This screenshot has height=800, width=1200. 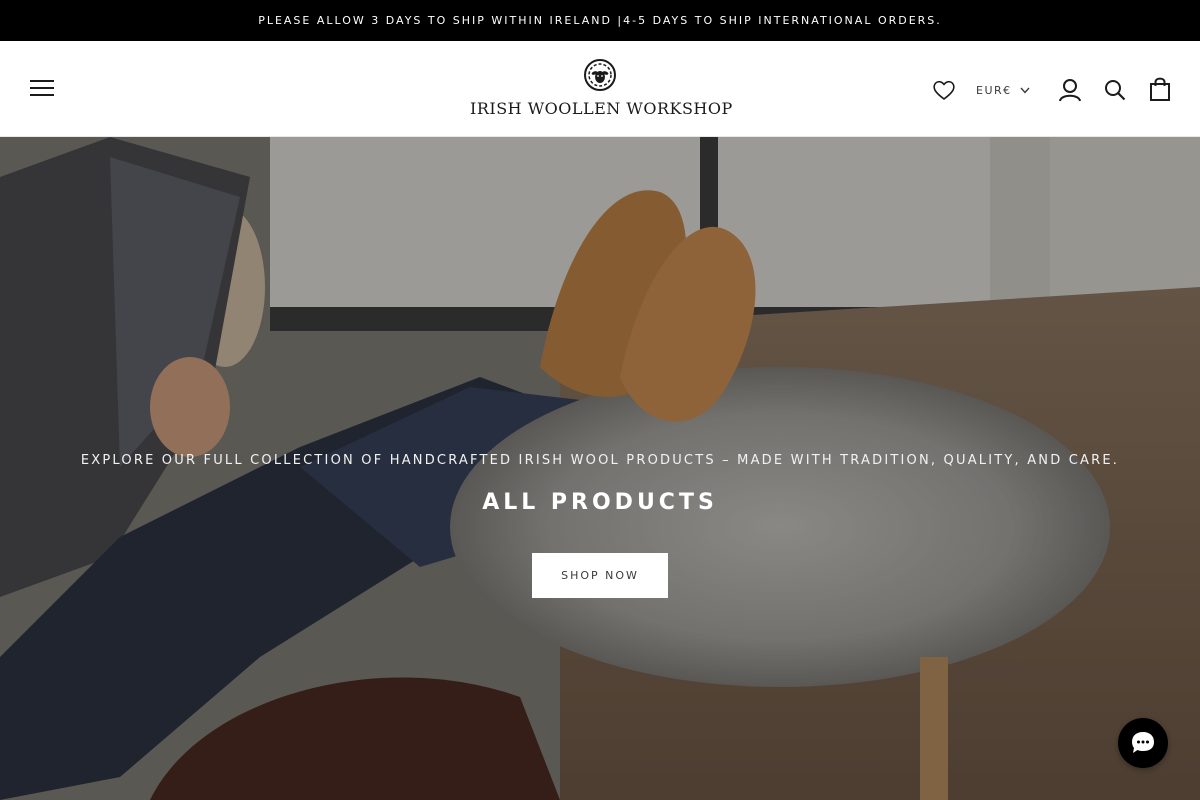 What do you see at coordinates (42, 89) in the screenshot?
I see `hamburger-menu-icon` at bounding box center [42, 89].